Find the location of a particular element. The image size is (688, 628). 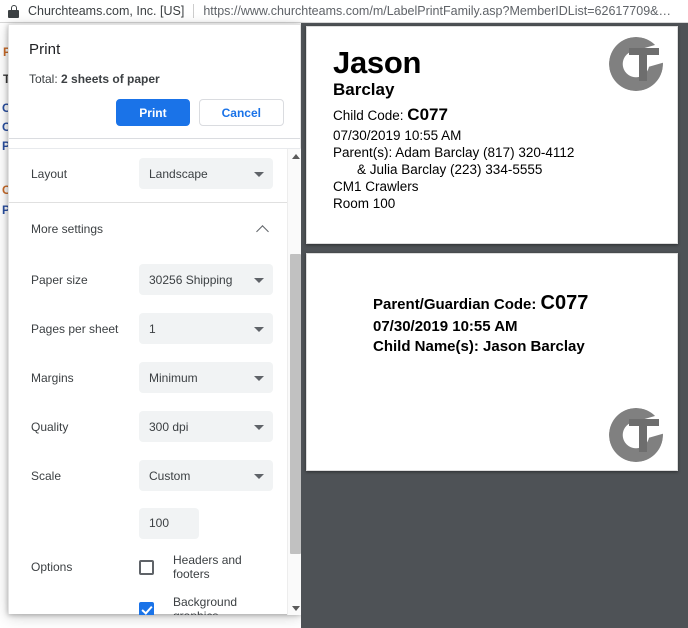

headers-and-footers-checkbox is located at coordinates (146, 567).